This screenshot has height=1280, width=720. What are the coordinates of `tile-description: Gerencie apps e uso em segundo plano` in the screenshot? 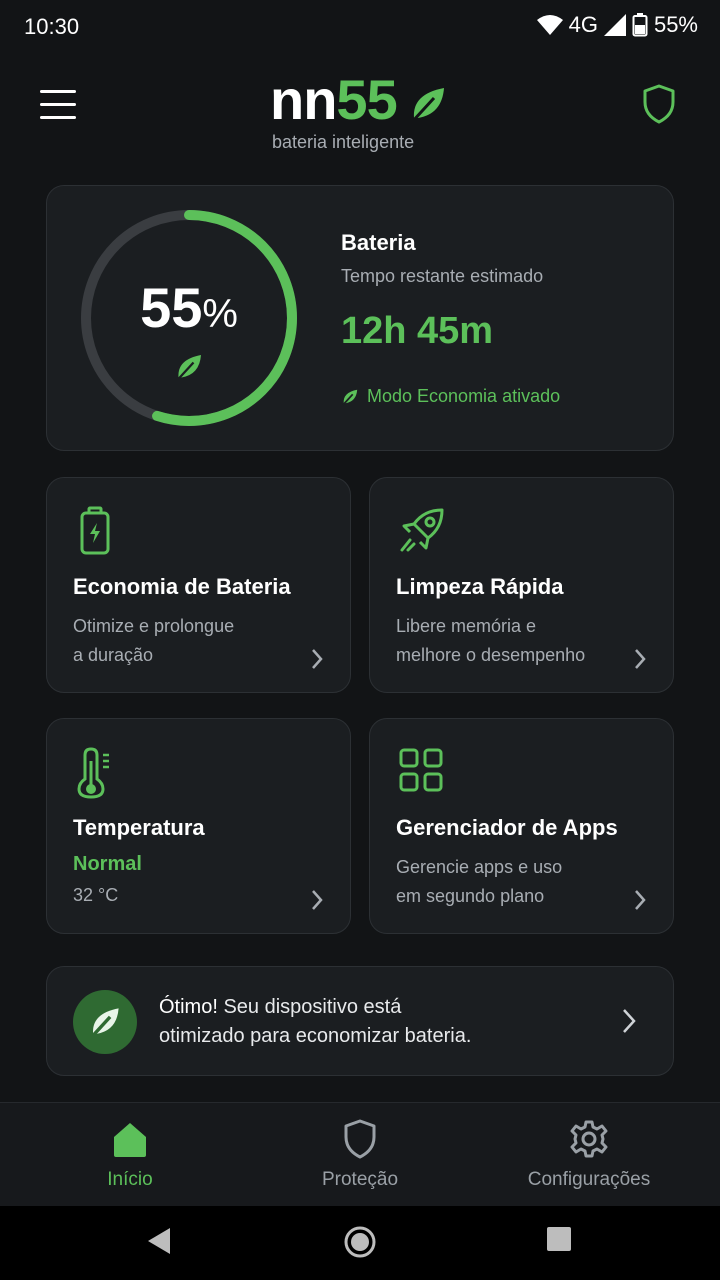 It's located at (516, 882).